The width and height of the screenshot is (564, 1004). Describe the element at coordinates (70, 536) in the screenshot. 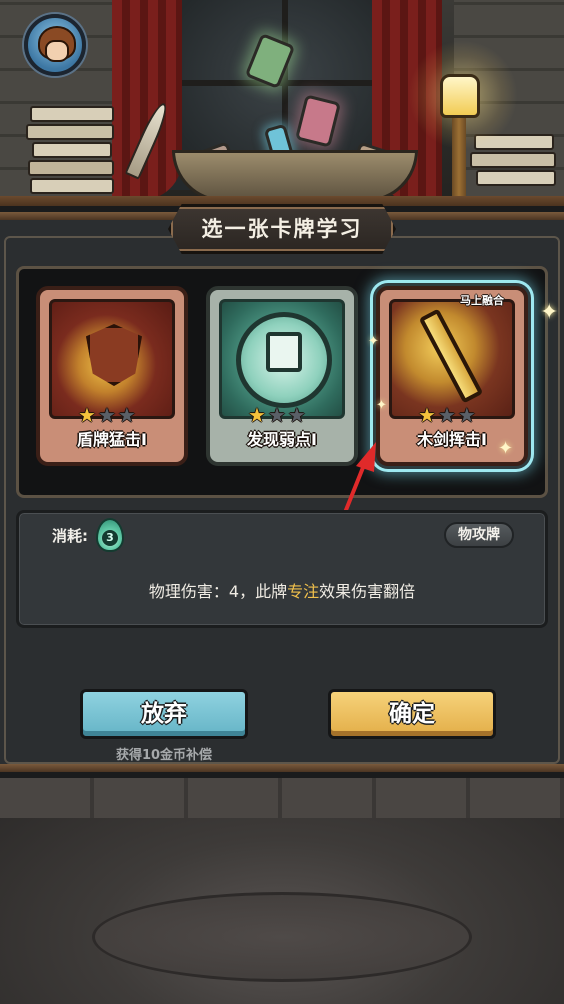

I see `cost-label: 消耗:` at that location.